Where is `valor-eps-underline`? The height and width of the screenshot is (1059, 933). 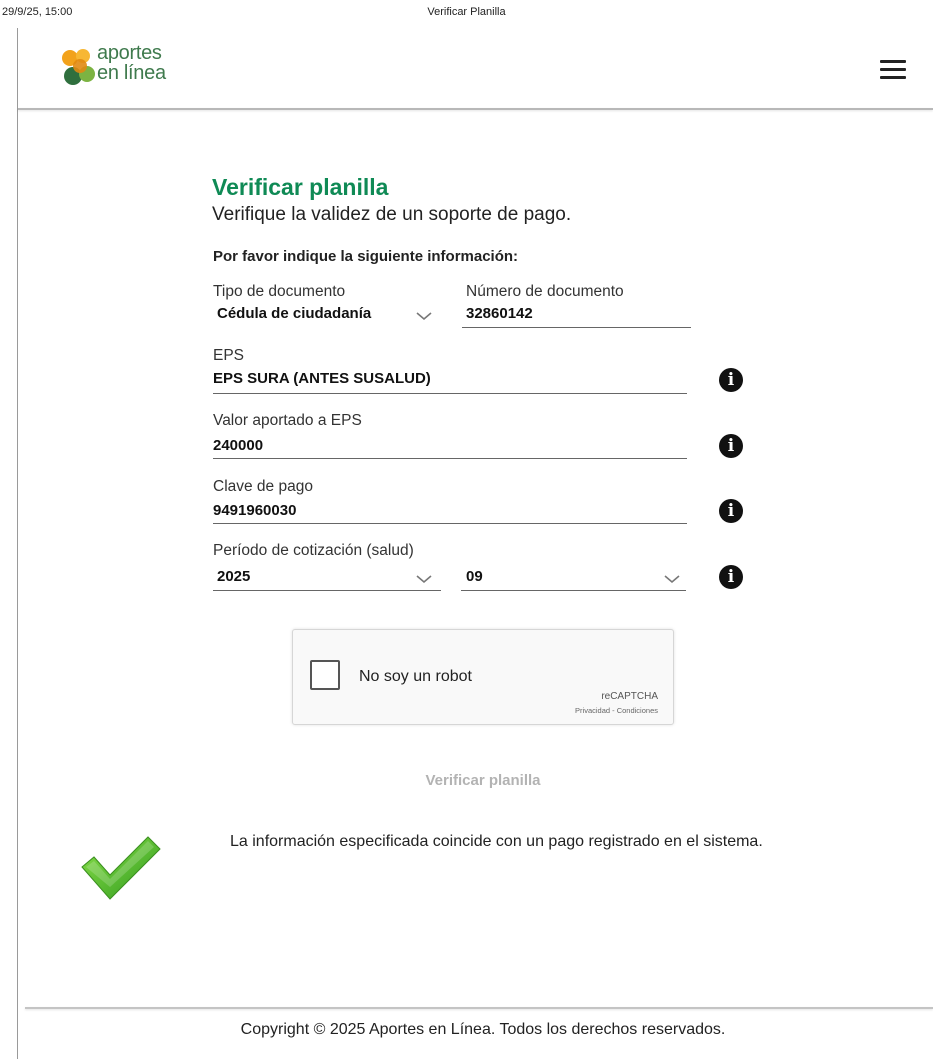 valor-eps-underline is located at coordinates (450, 458).